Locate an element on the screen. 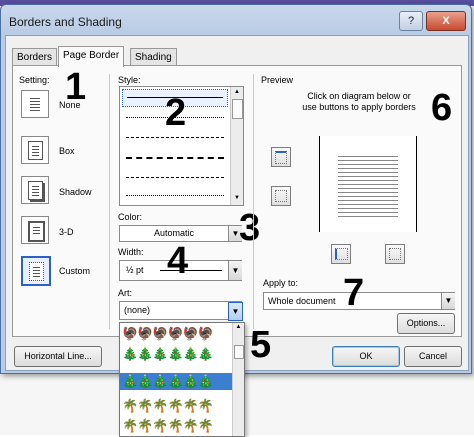  preview-text-lines is located at coordinates (368, 187).